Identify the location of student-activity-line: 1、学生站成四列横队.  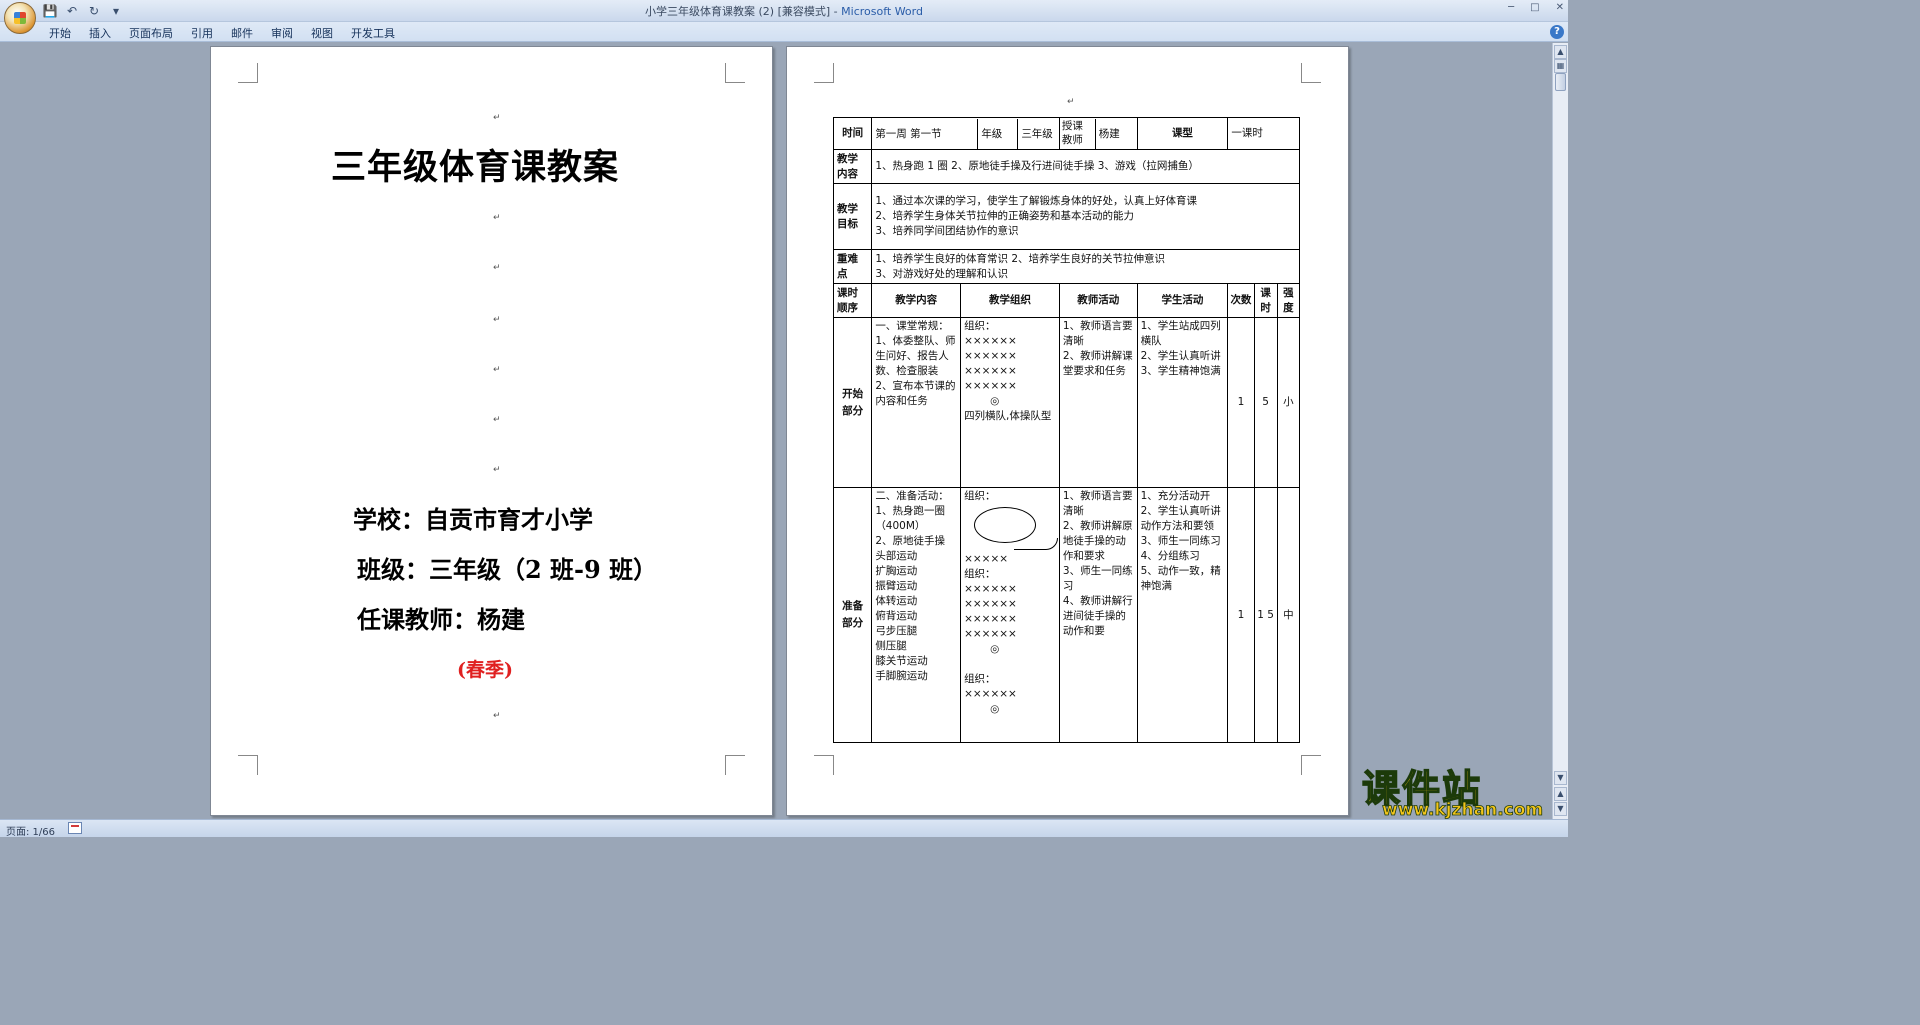
(1180, 333).